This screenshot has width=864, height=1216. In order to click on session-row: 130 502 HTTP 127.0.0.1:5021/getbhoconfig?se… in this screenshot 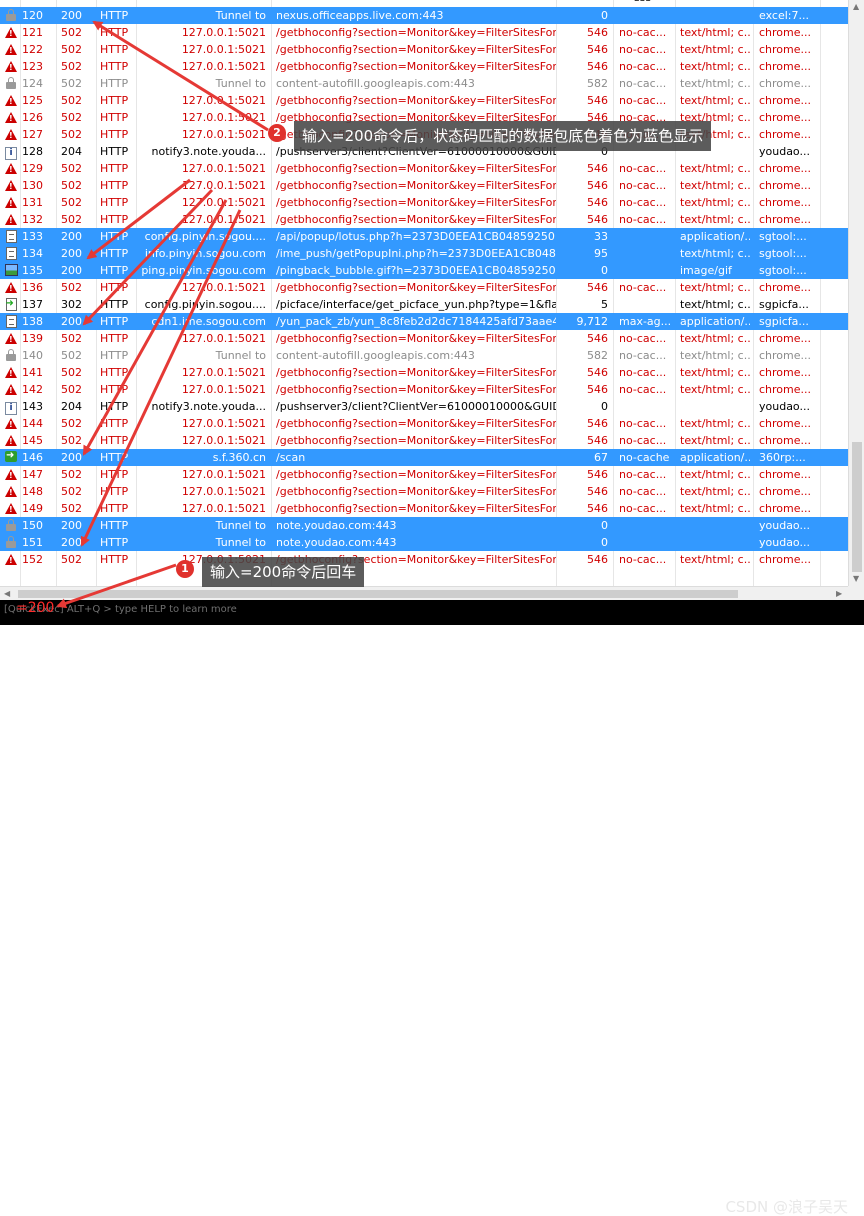, I will do `click(424, 185)`.